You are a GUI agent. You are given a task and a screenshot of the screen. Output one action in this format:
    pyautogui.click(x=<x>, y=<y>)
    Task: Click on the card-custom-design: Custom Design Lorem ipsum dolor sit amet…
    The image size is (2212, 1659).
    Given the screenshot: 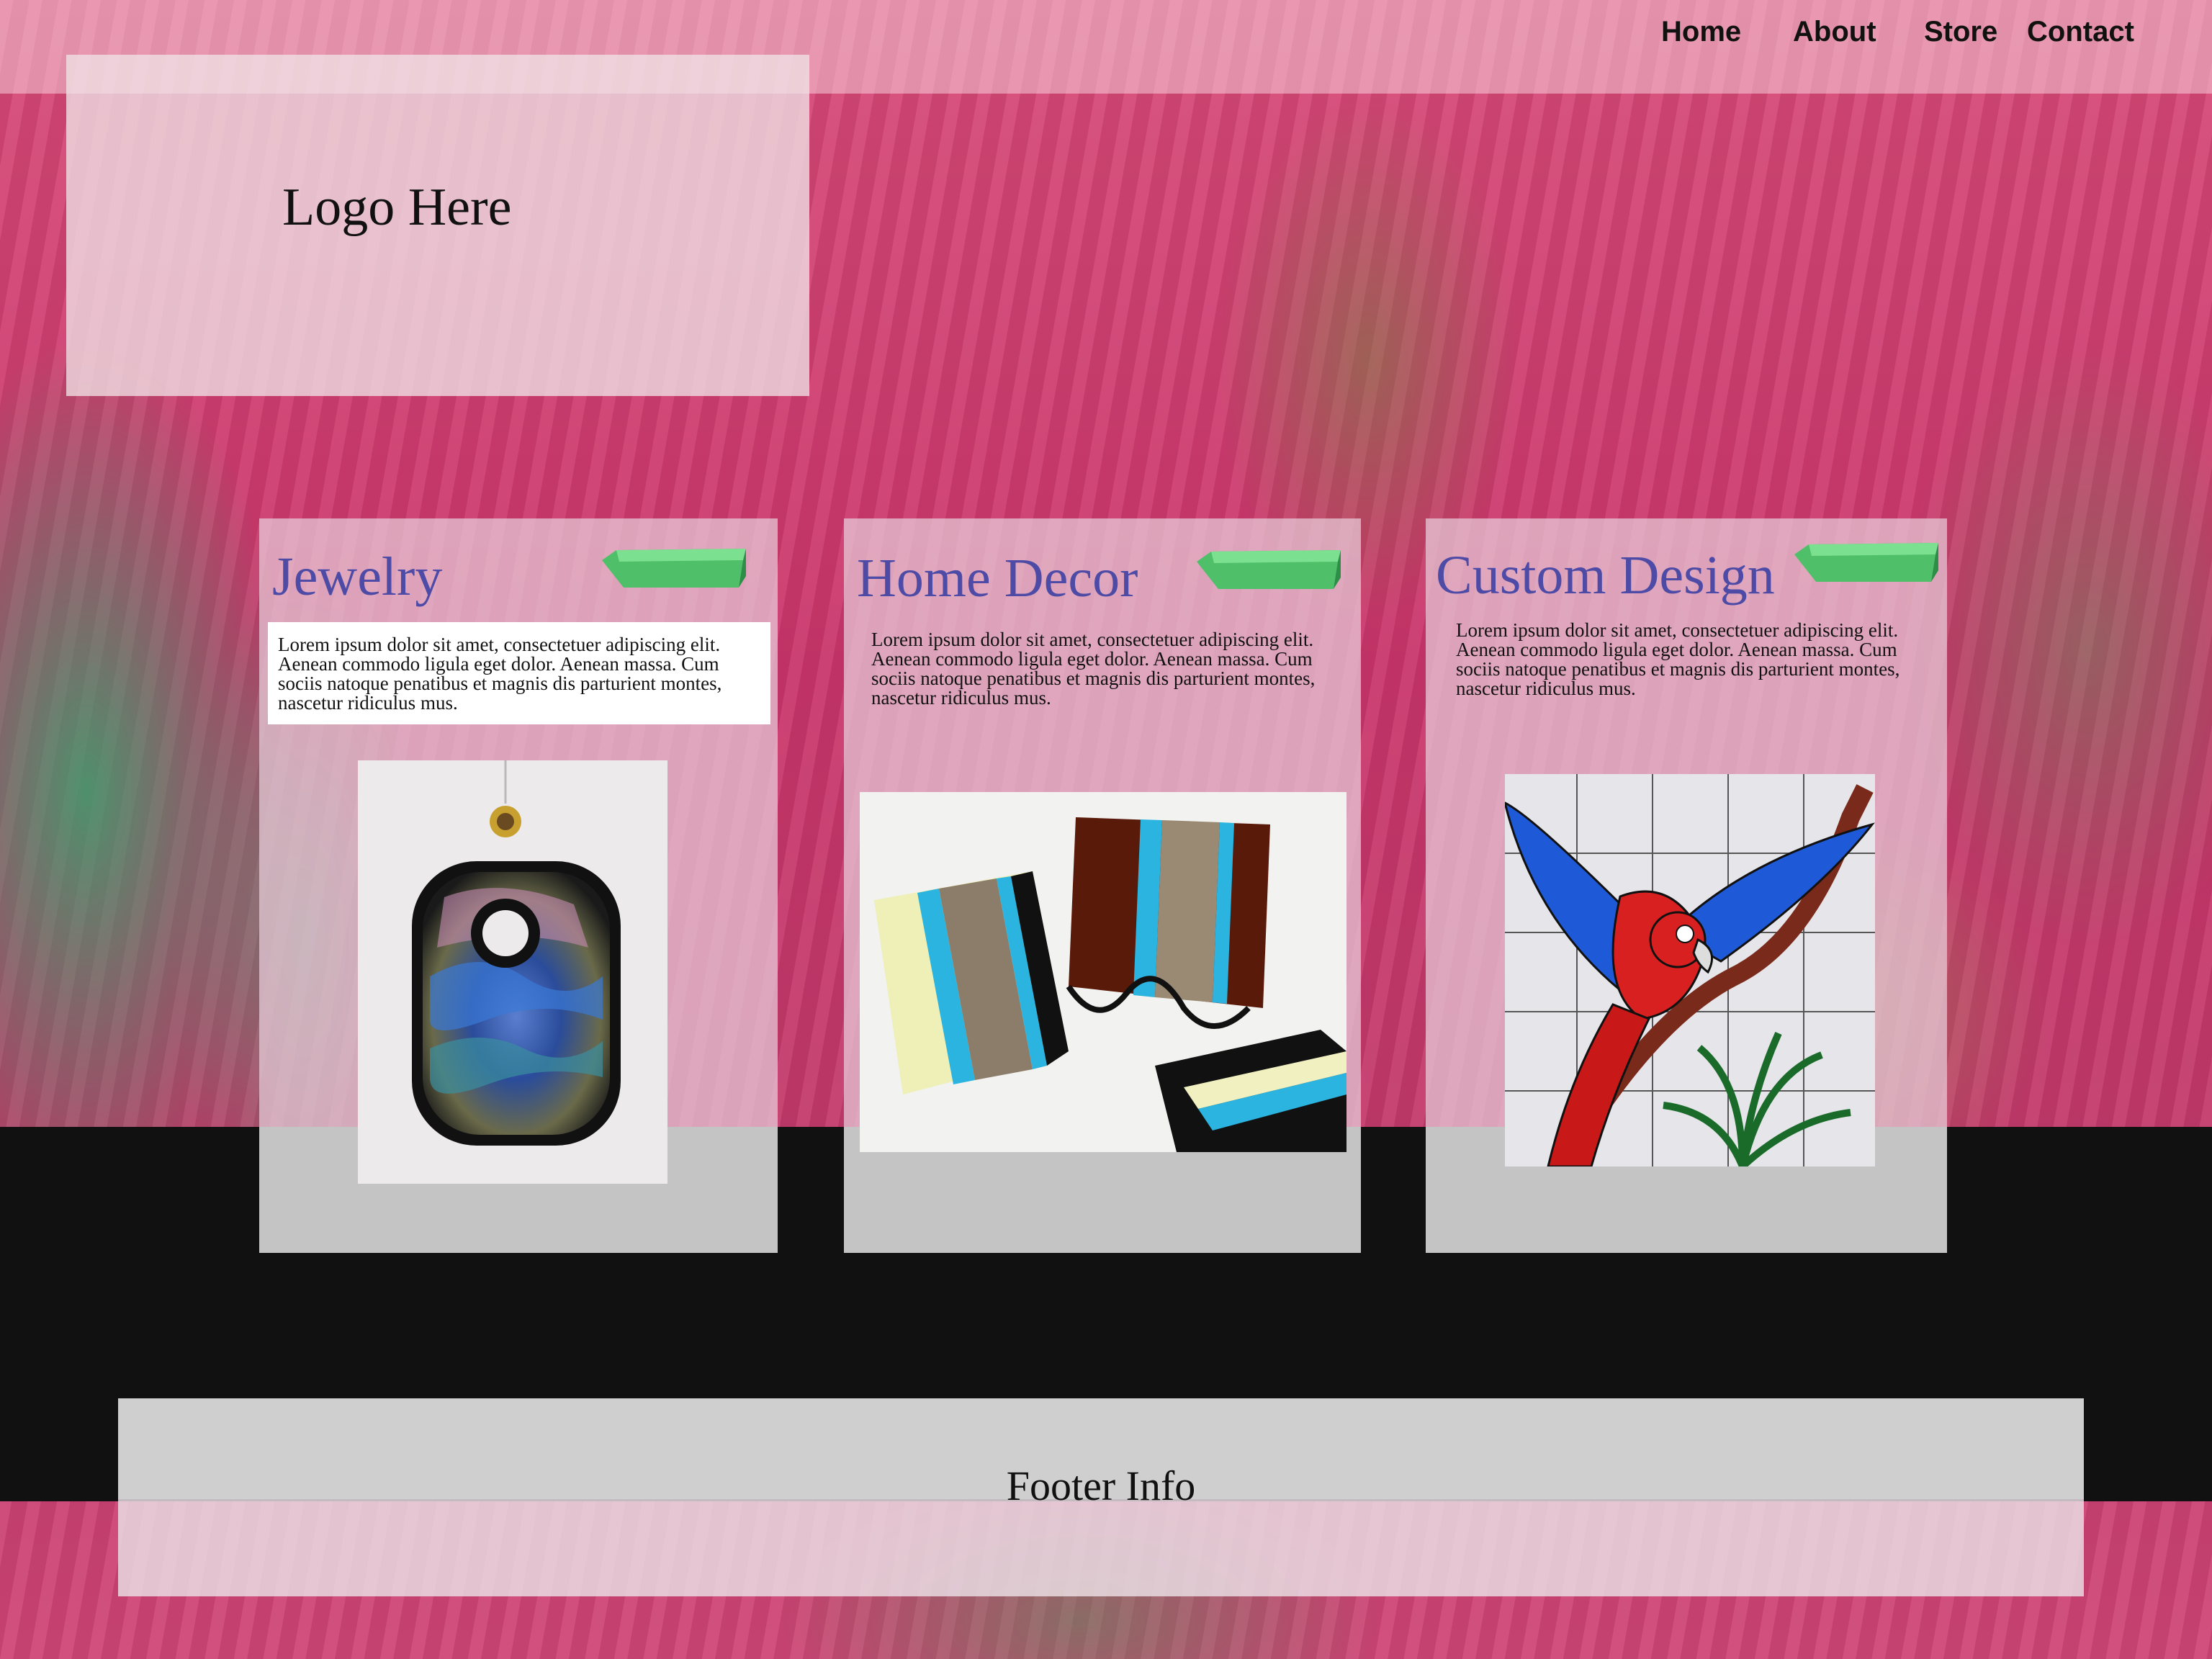 What is the action you would take?
    pyautogui.click(x=1687, y=885)
    